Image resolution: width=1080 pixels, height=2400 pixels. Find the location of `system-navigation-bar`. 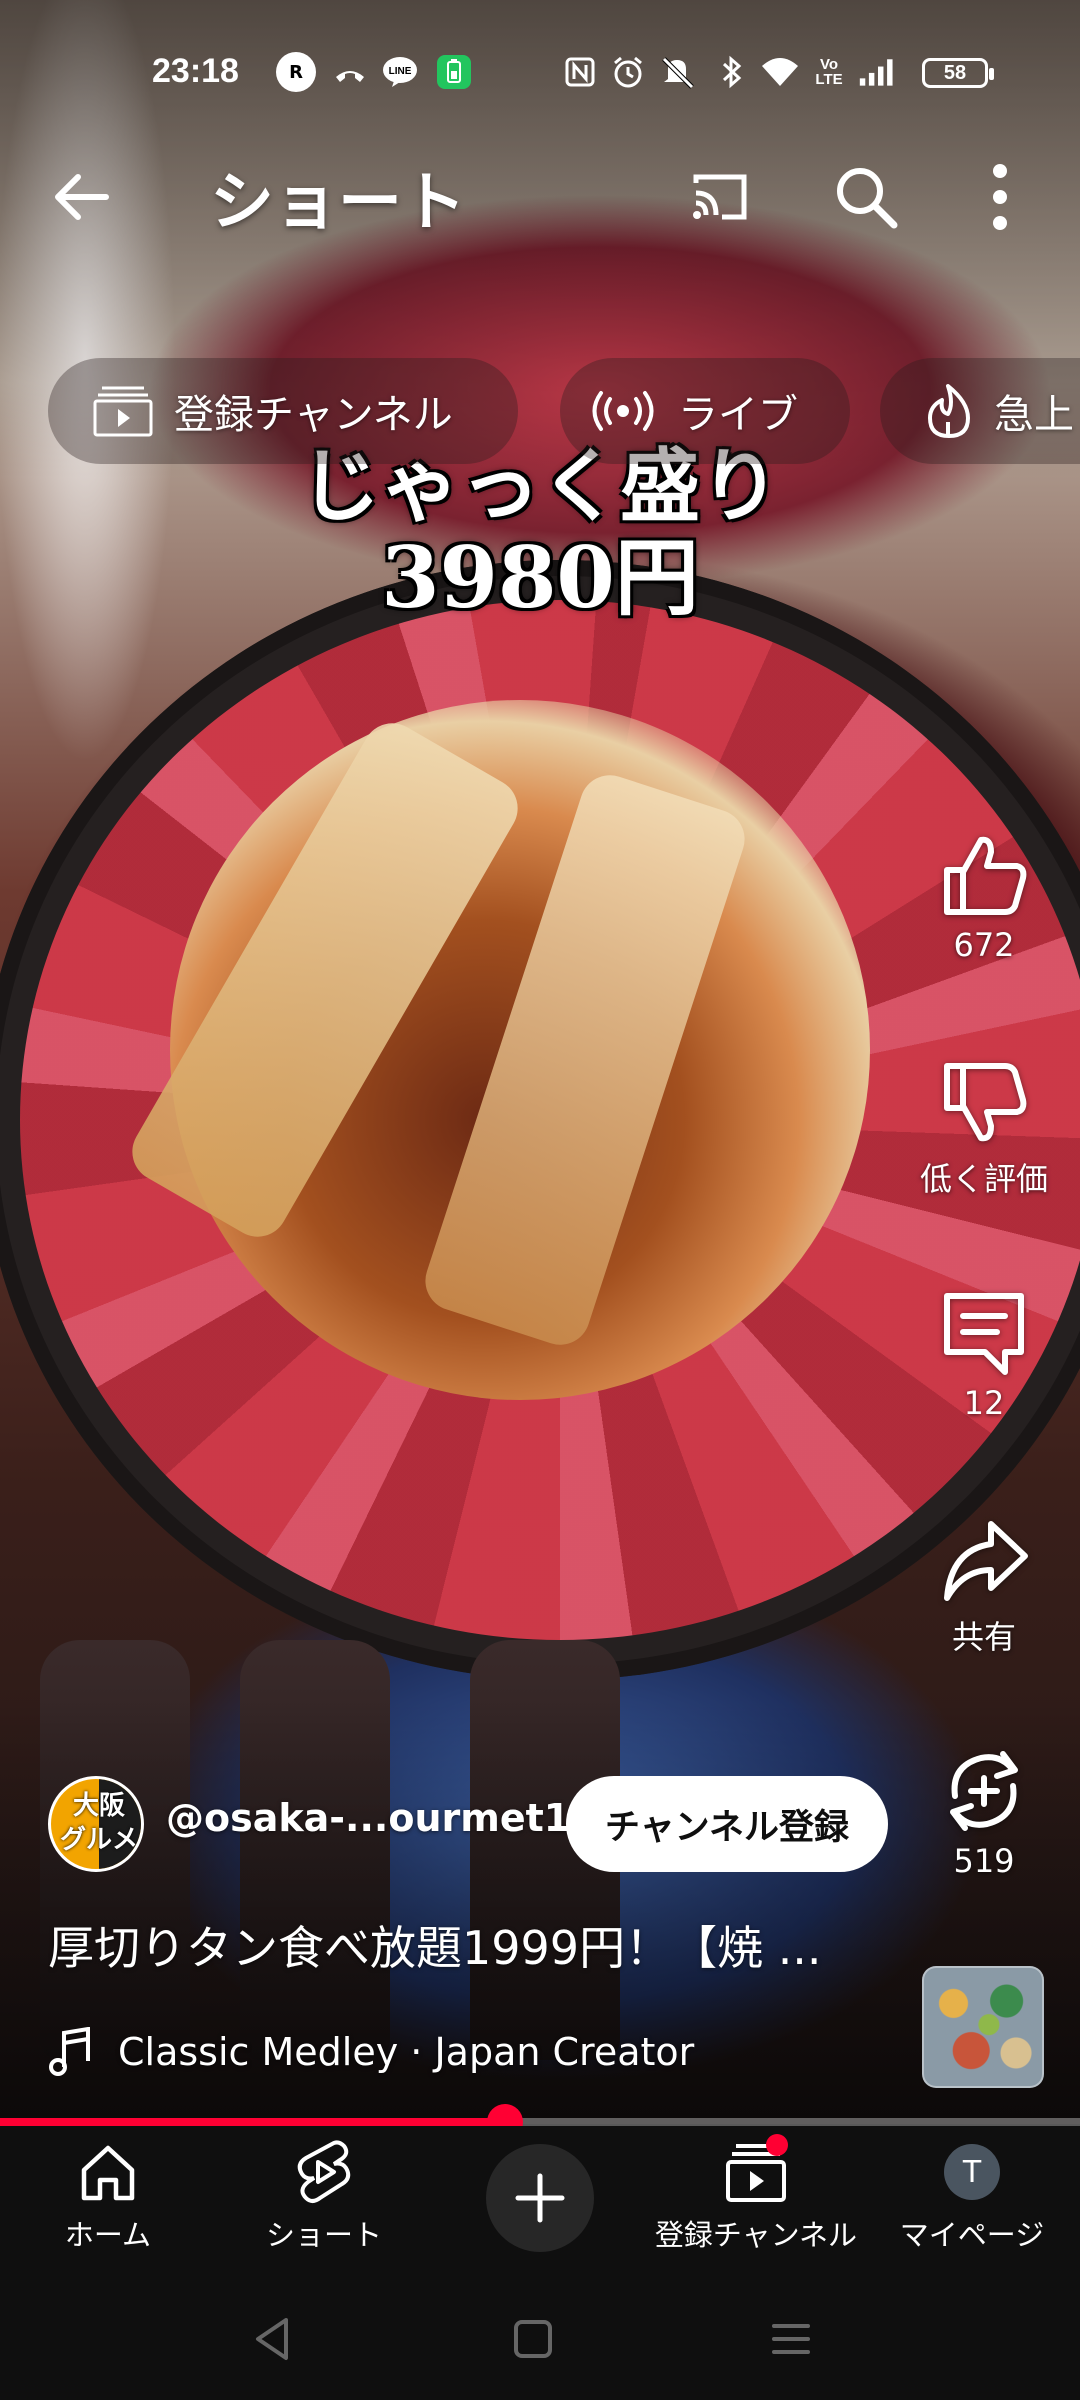

system-navigation-bar is located at coordinates (540, 2337).